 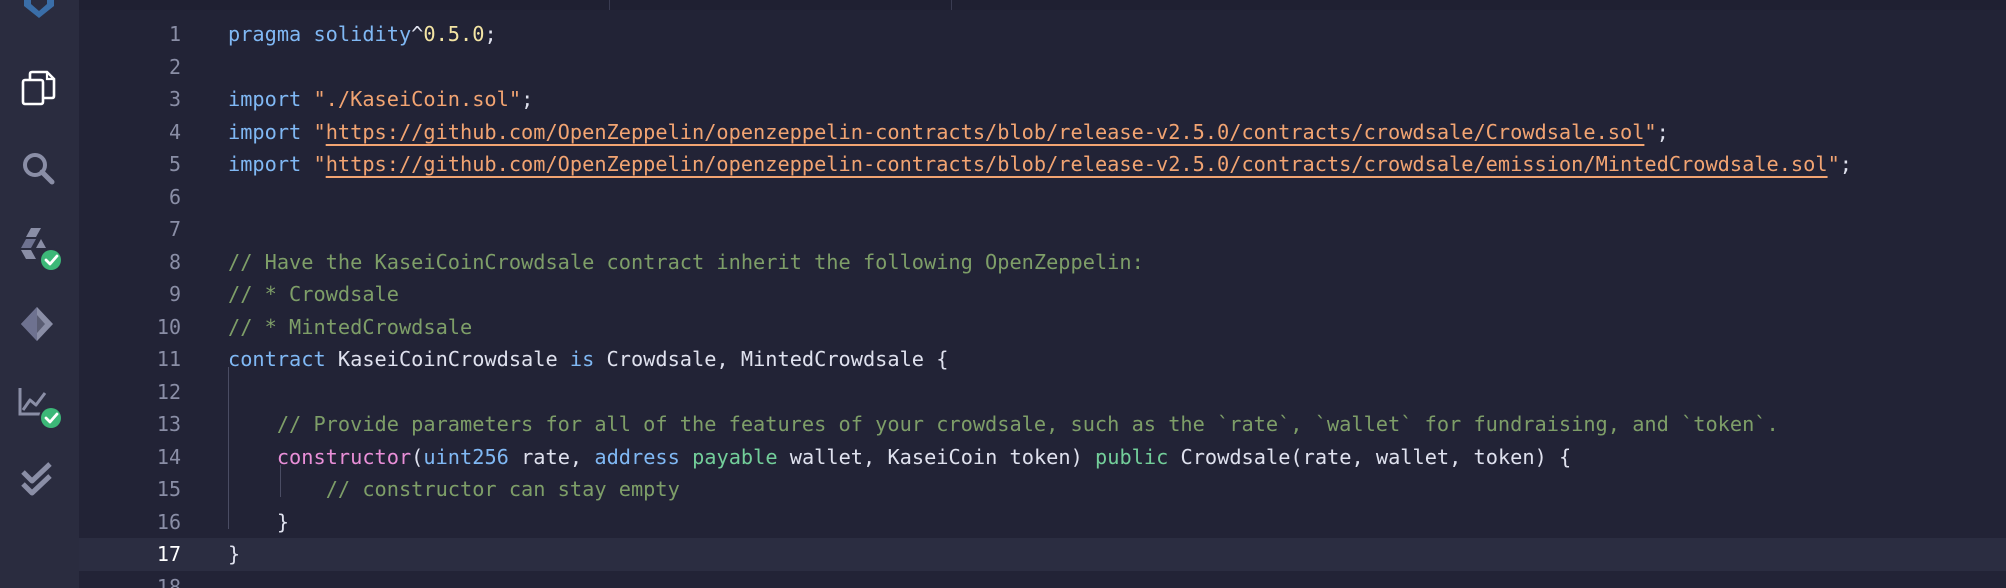 I want to click on line-number: 2, so click(x=174, y=66).